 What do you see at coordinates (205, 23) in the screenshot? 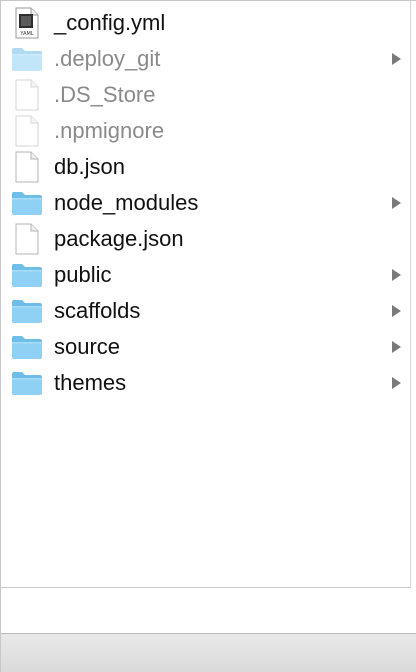
I see `file-row: YAML _config.yml` at bounding box center [205, 23].